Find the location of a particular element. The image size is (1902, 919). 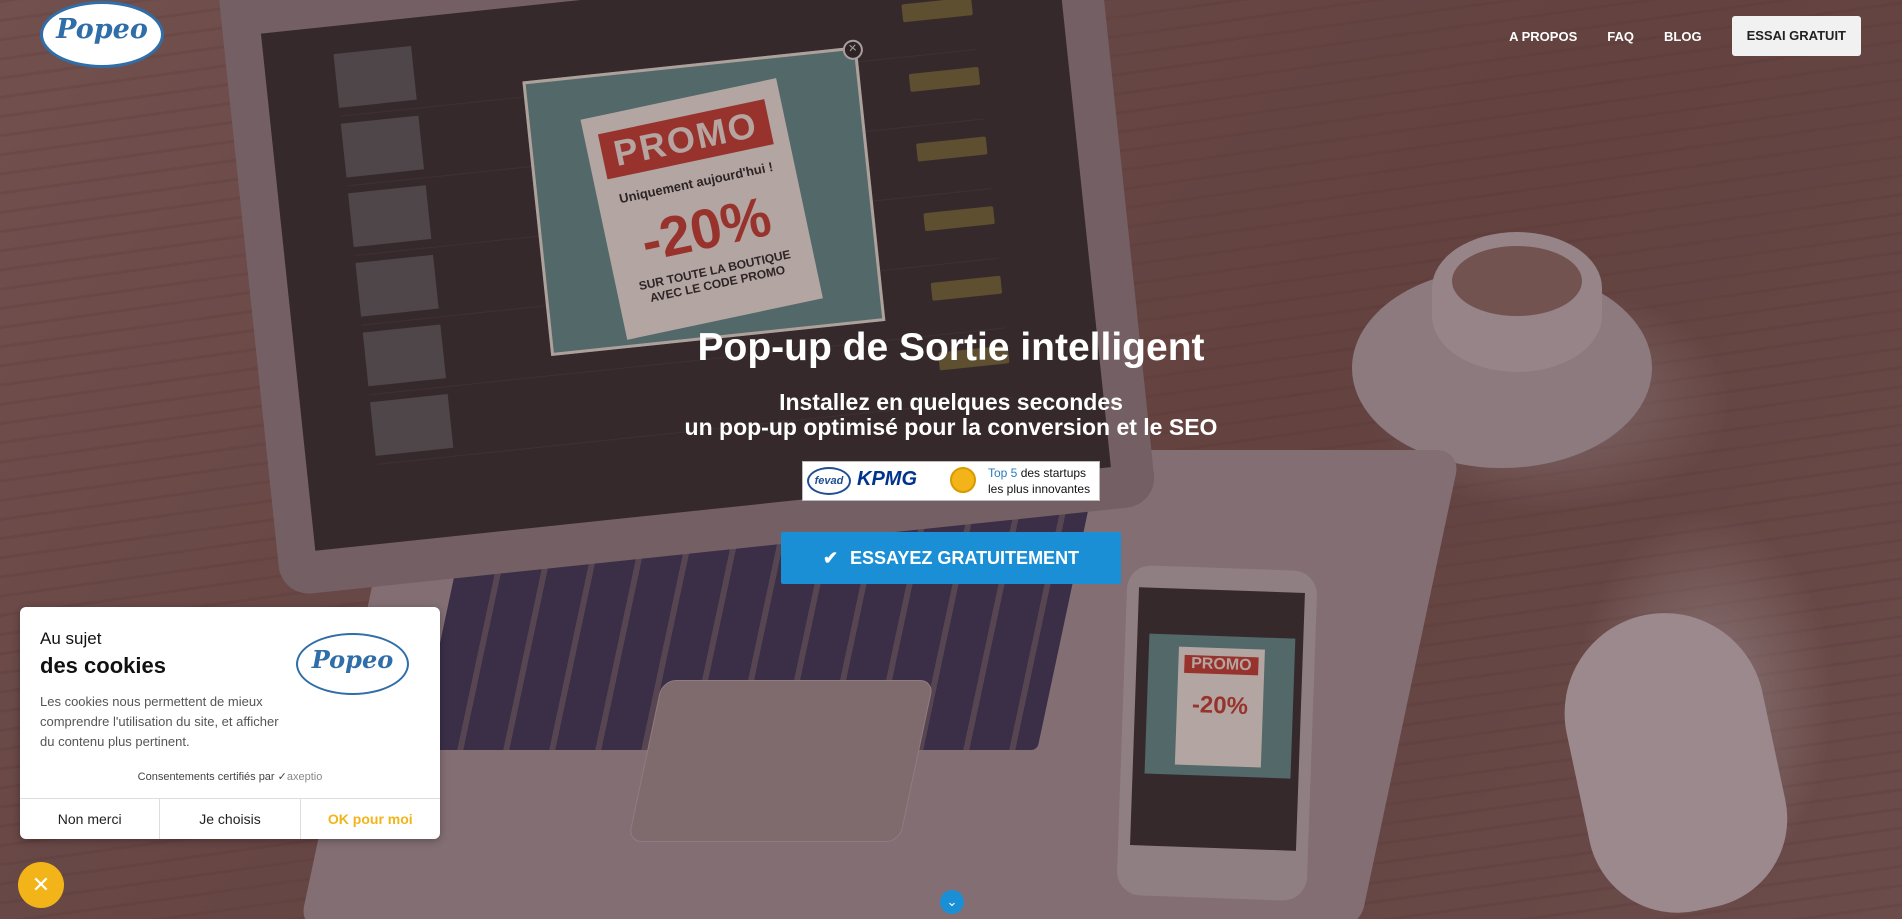

cookie-title-line2: des cookies is located at coordinates (103, 665).